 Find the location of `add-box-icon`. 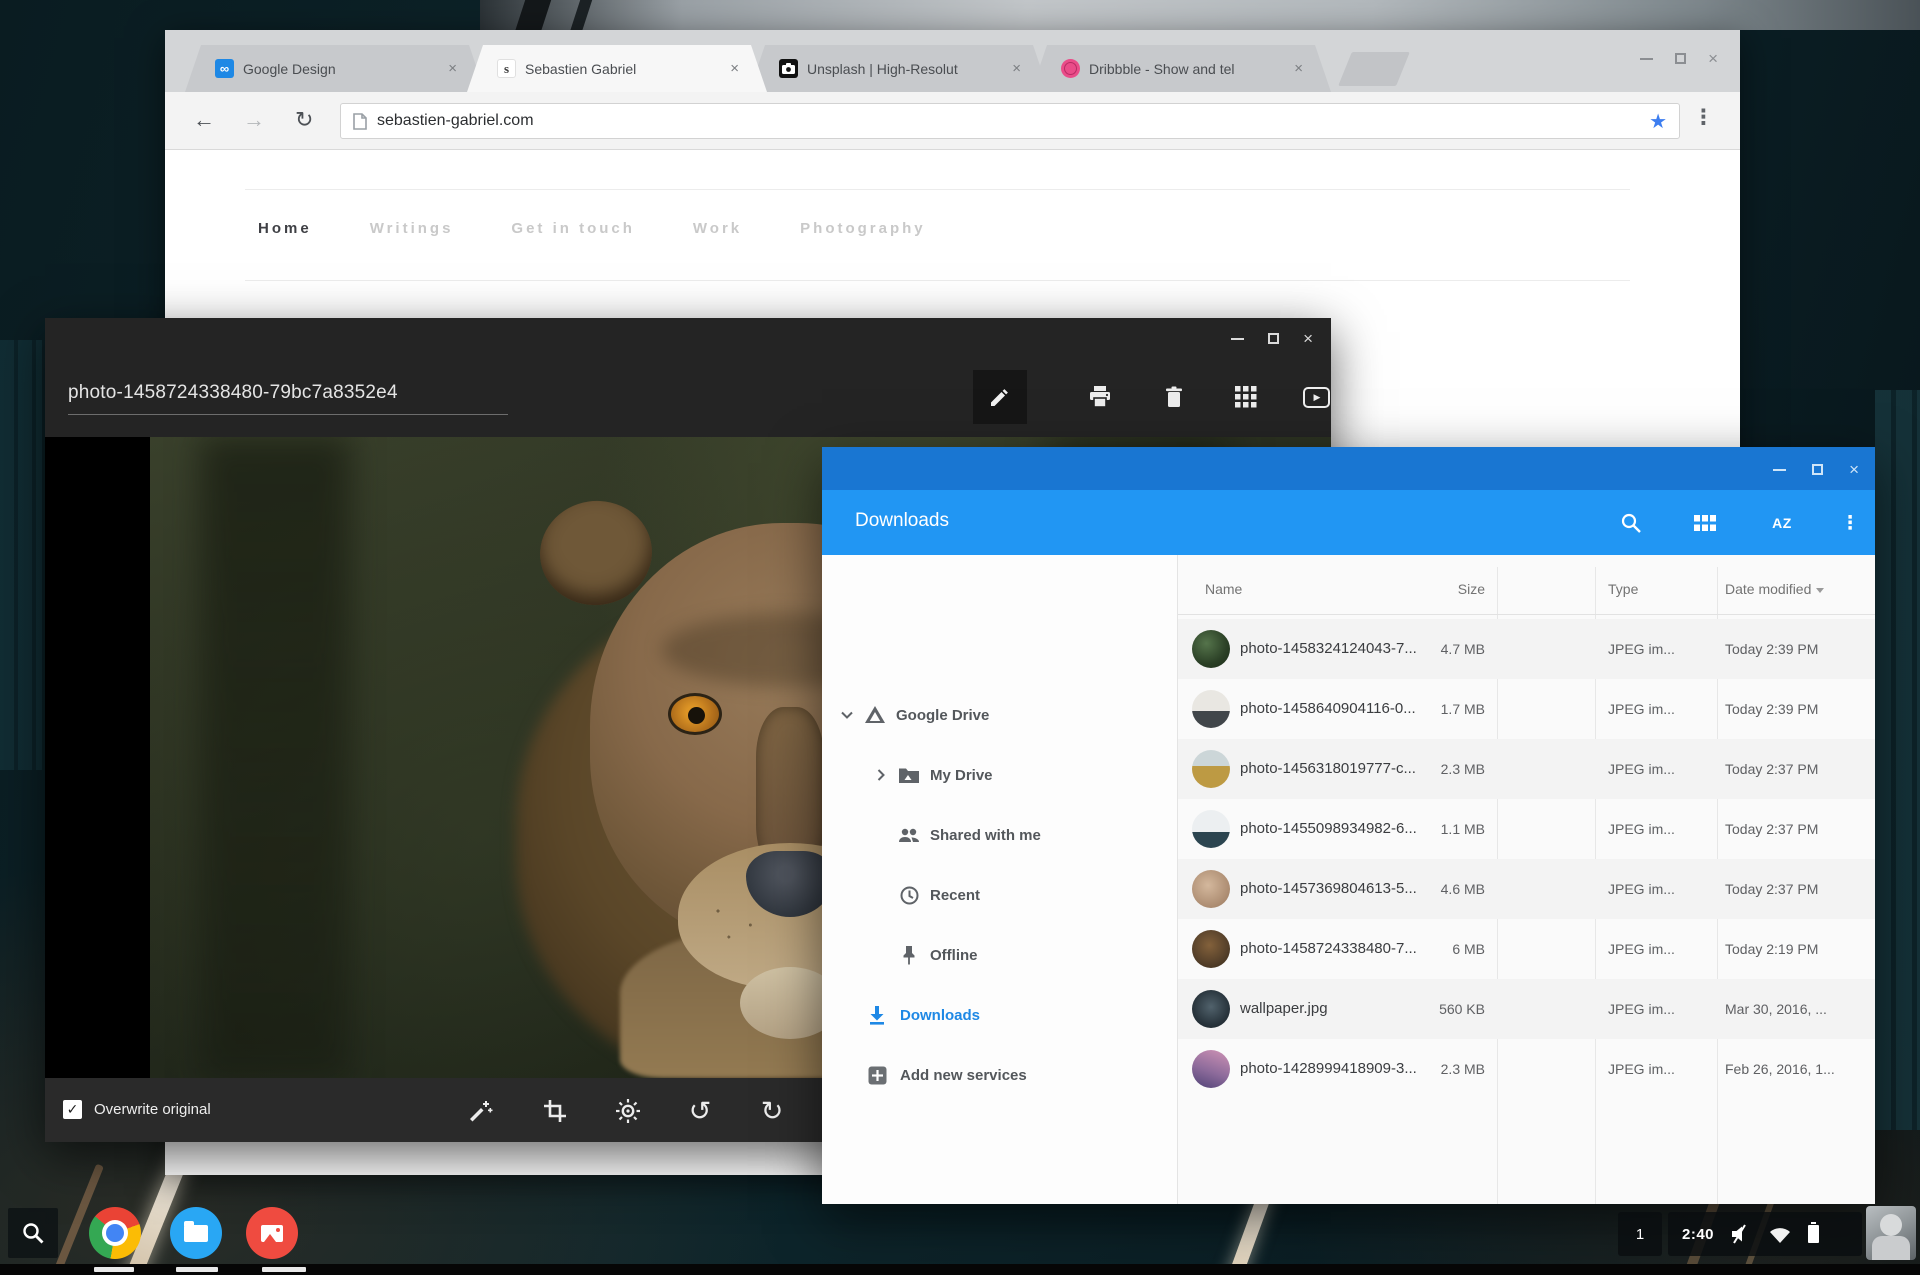

add-box-icon is located at coordinates (877, 1075).